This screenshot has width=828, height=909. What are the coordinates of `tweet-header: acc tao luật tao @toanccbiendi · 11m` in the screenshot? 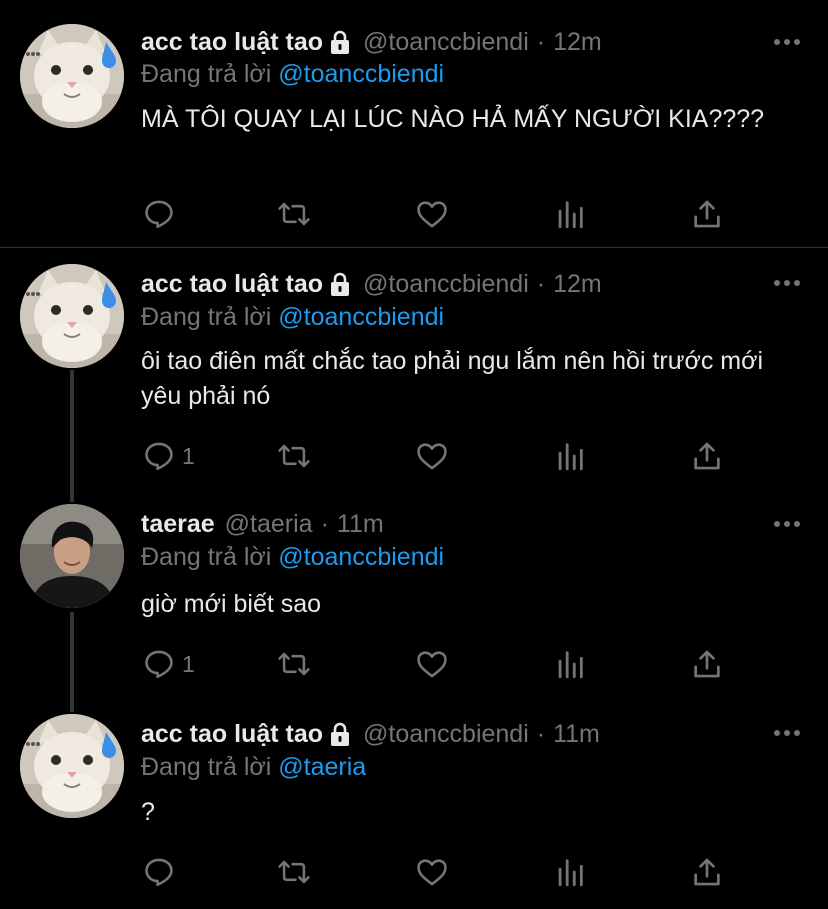 It's located at (370, 734).